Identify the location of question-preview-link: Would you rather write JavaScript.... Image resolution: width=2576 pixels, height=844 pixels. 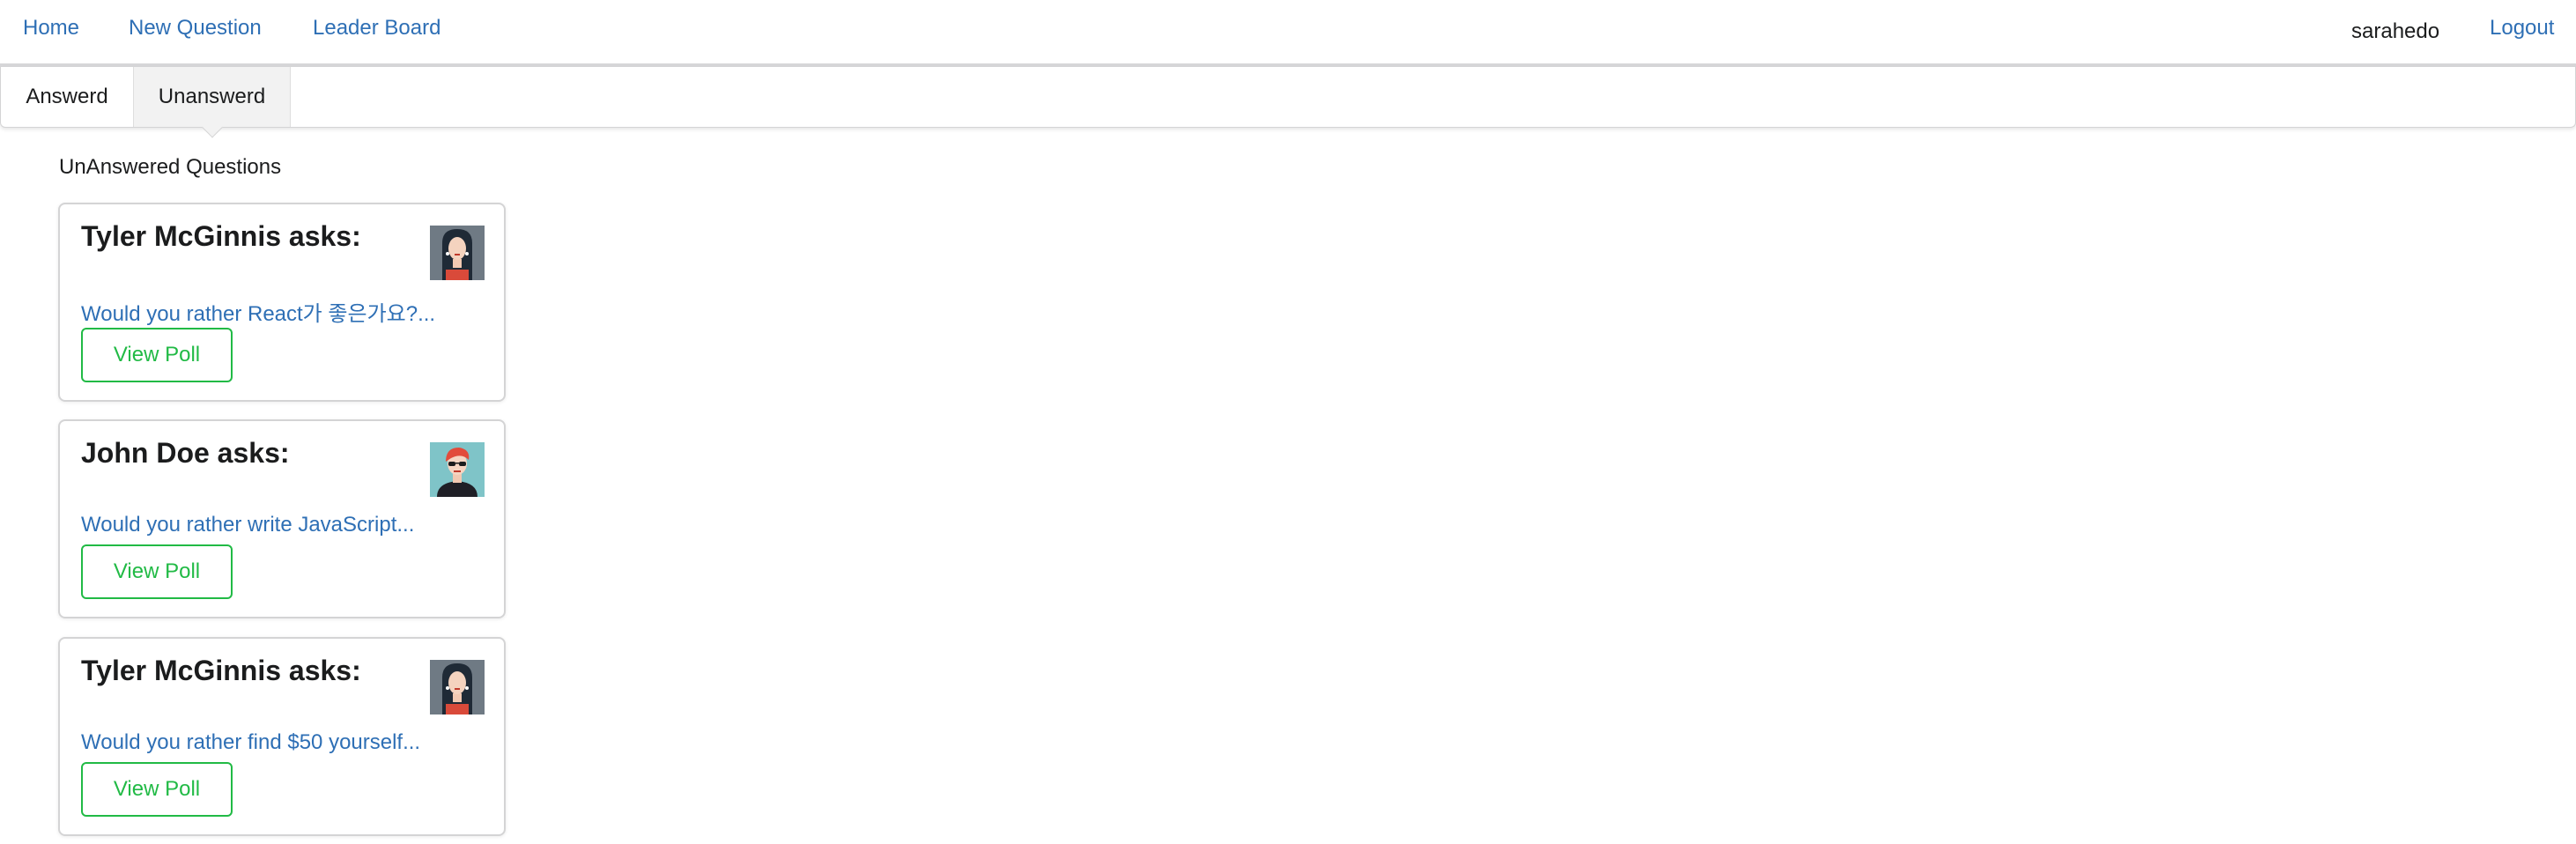
(247, 525).